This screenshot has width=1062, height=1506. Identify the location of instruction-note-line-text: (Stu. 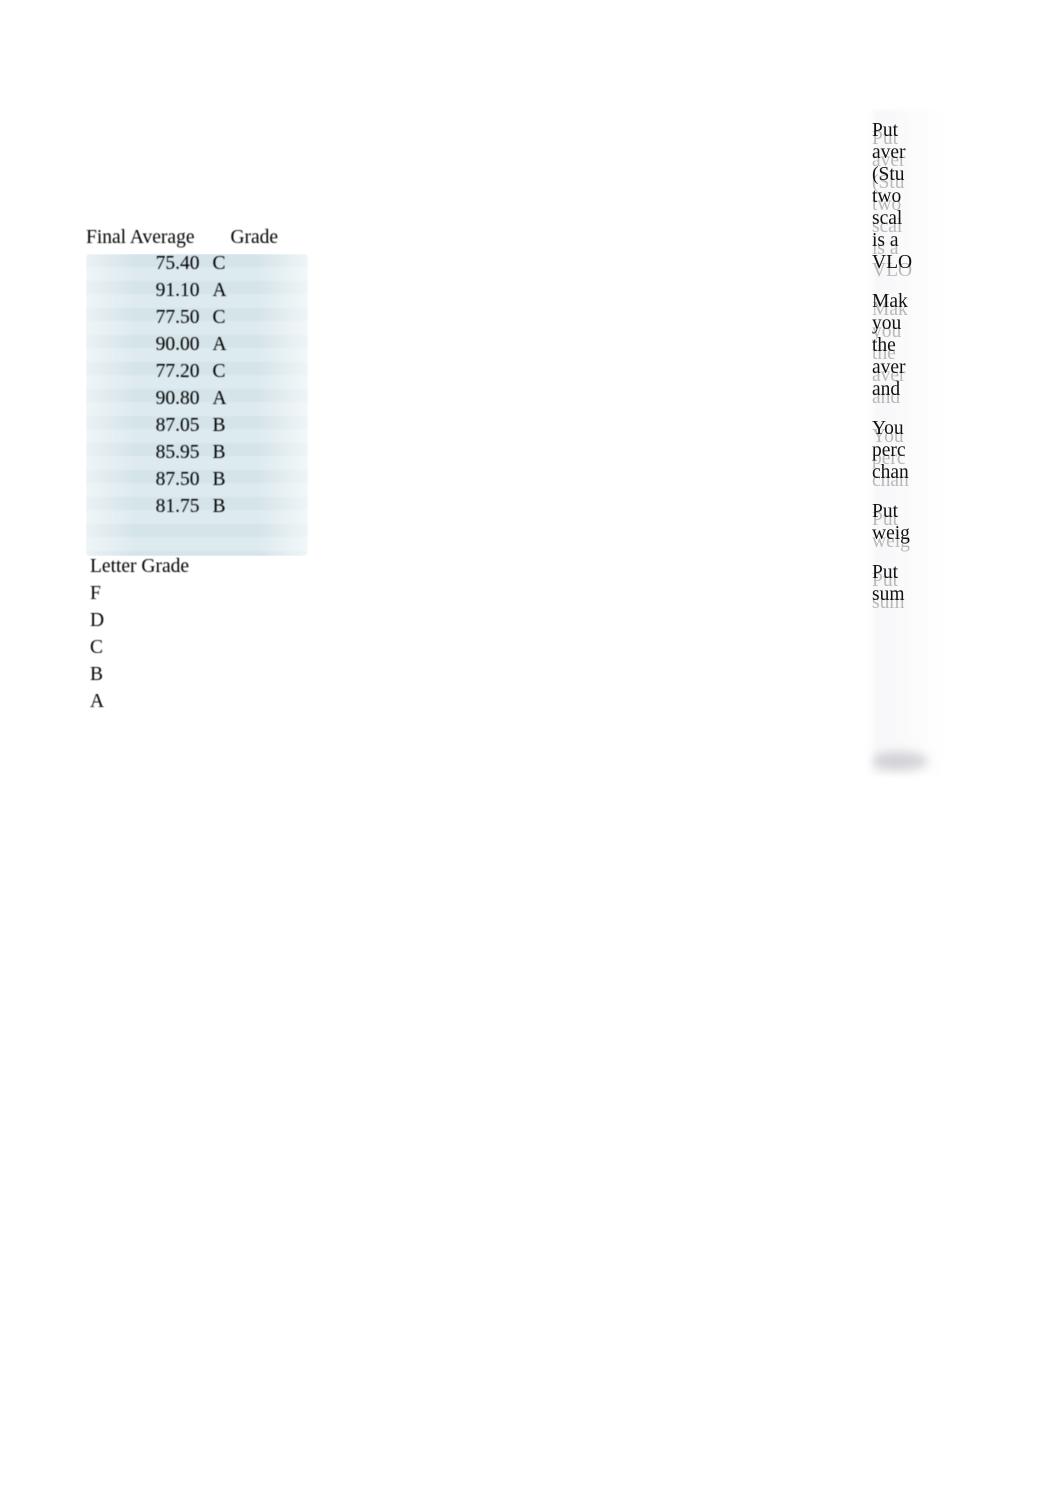
(888, 174).